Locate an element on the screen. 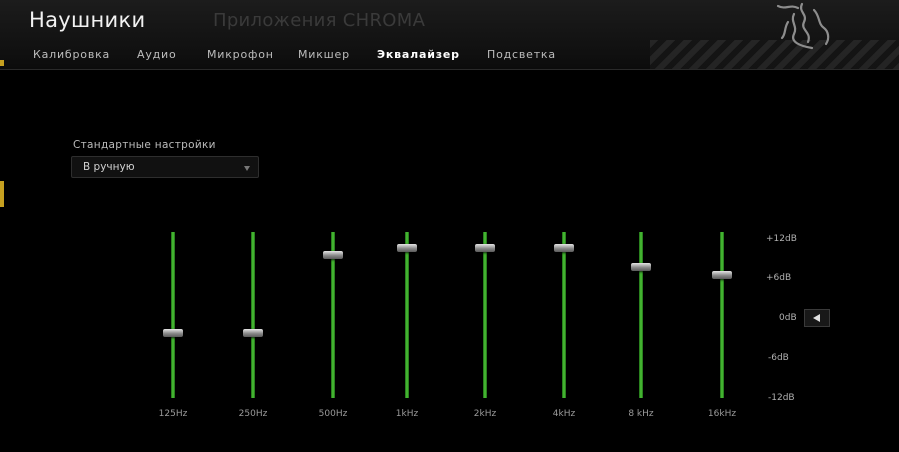  db-scale-label: -12dB is located at coordinates (781, 398).